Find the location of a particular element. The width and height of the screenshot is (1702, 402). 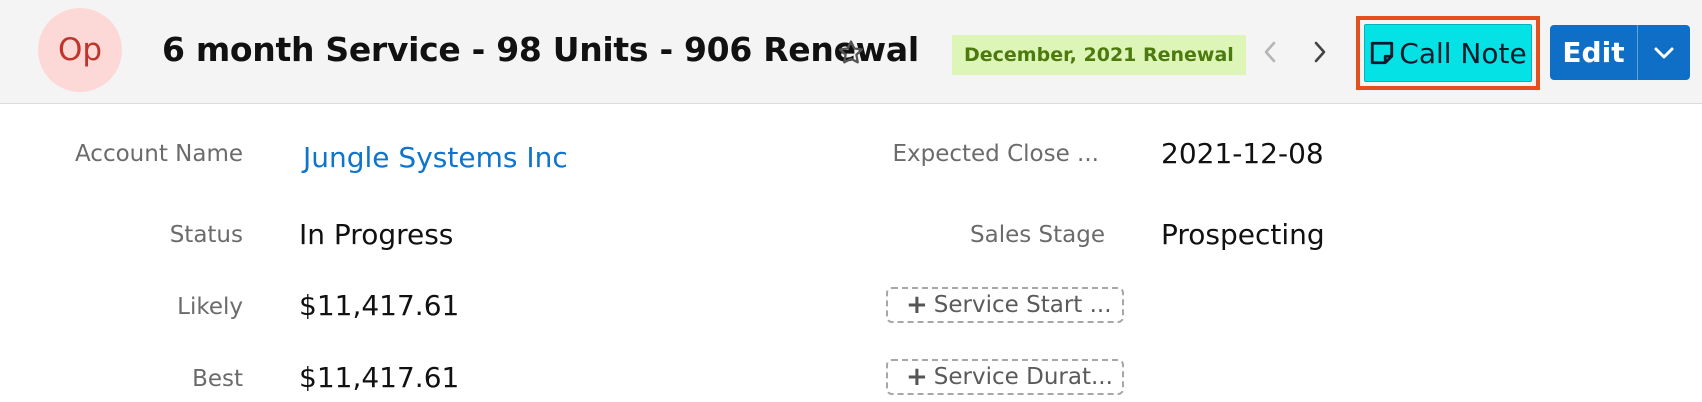

status-label: Status is located at coordinates (206, 235).